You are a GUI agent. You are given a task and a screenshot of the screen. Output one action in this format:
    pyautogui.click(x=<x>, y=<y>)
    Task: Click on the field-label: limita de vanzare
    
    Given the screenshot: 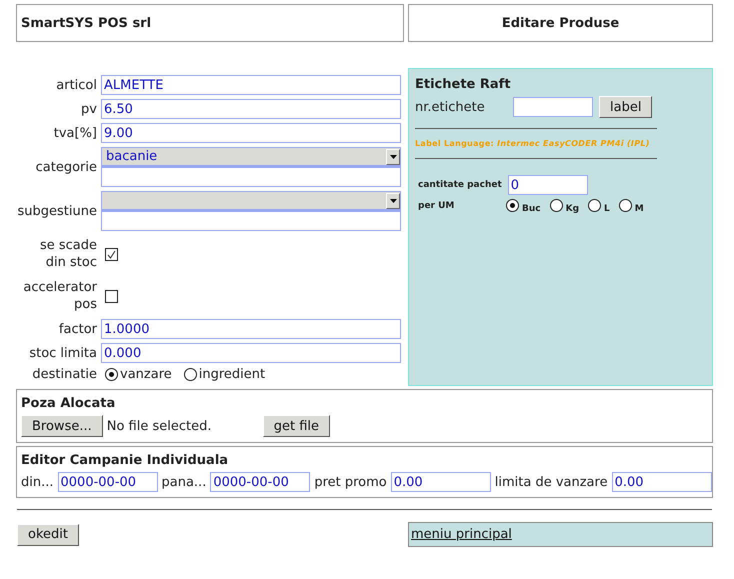 What is the action you would take?
    pyautogui.click(x=551, y=482)
    